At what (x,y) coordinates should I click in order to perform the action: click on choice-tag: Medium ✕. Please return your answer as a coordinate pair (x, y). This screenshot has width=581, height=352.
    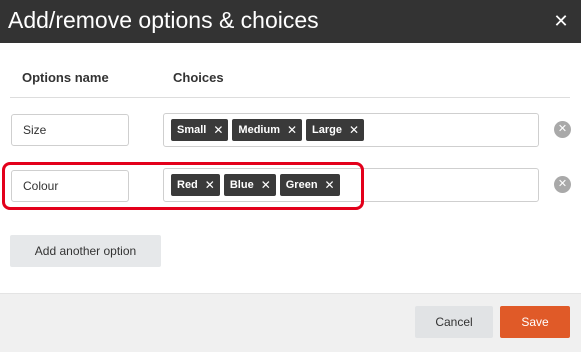
    Looking at the image, I should click on (267, 130).